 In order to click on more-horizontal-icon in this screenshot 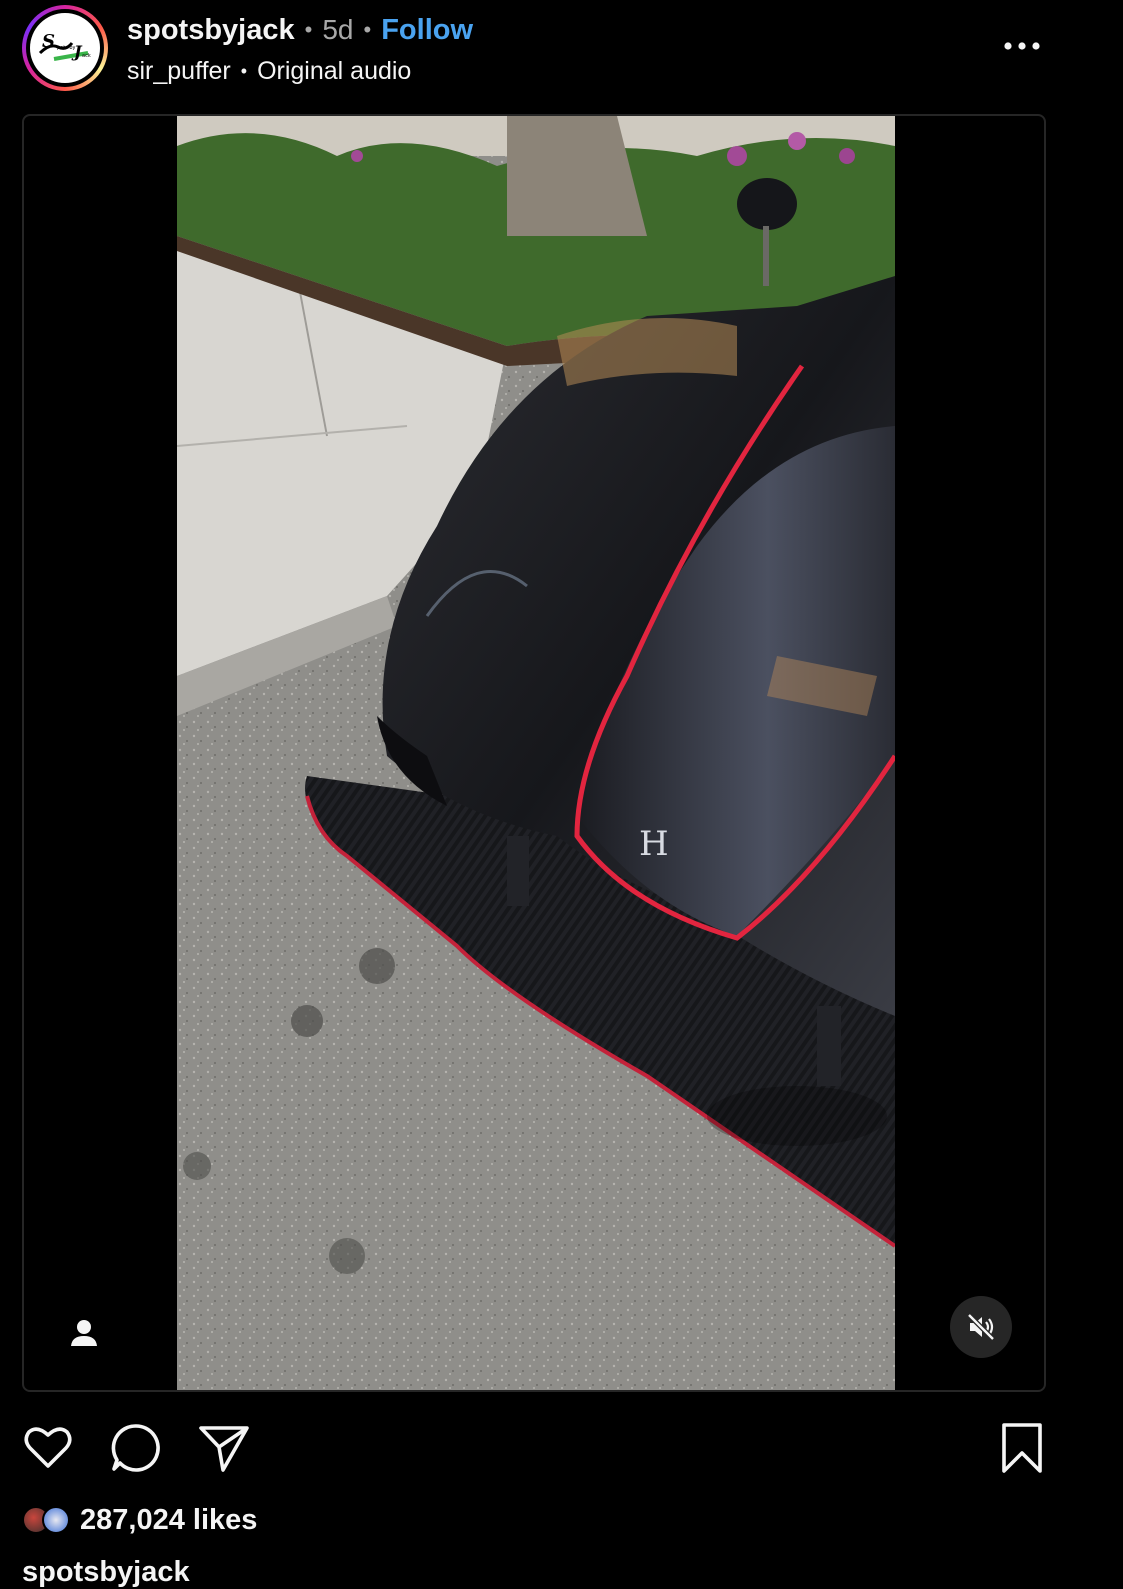, I will do `click(1022, 46)`.